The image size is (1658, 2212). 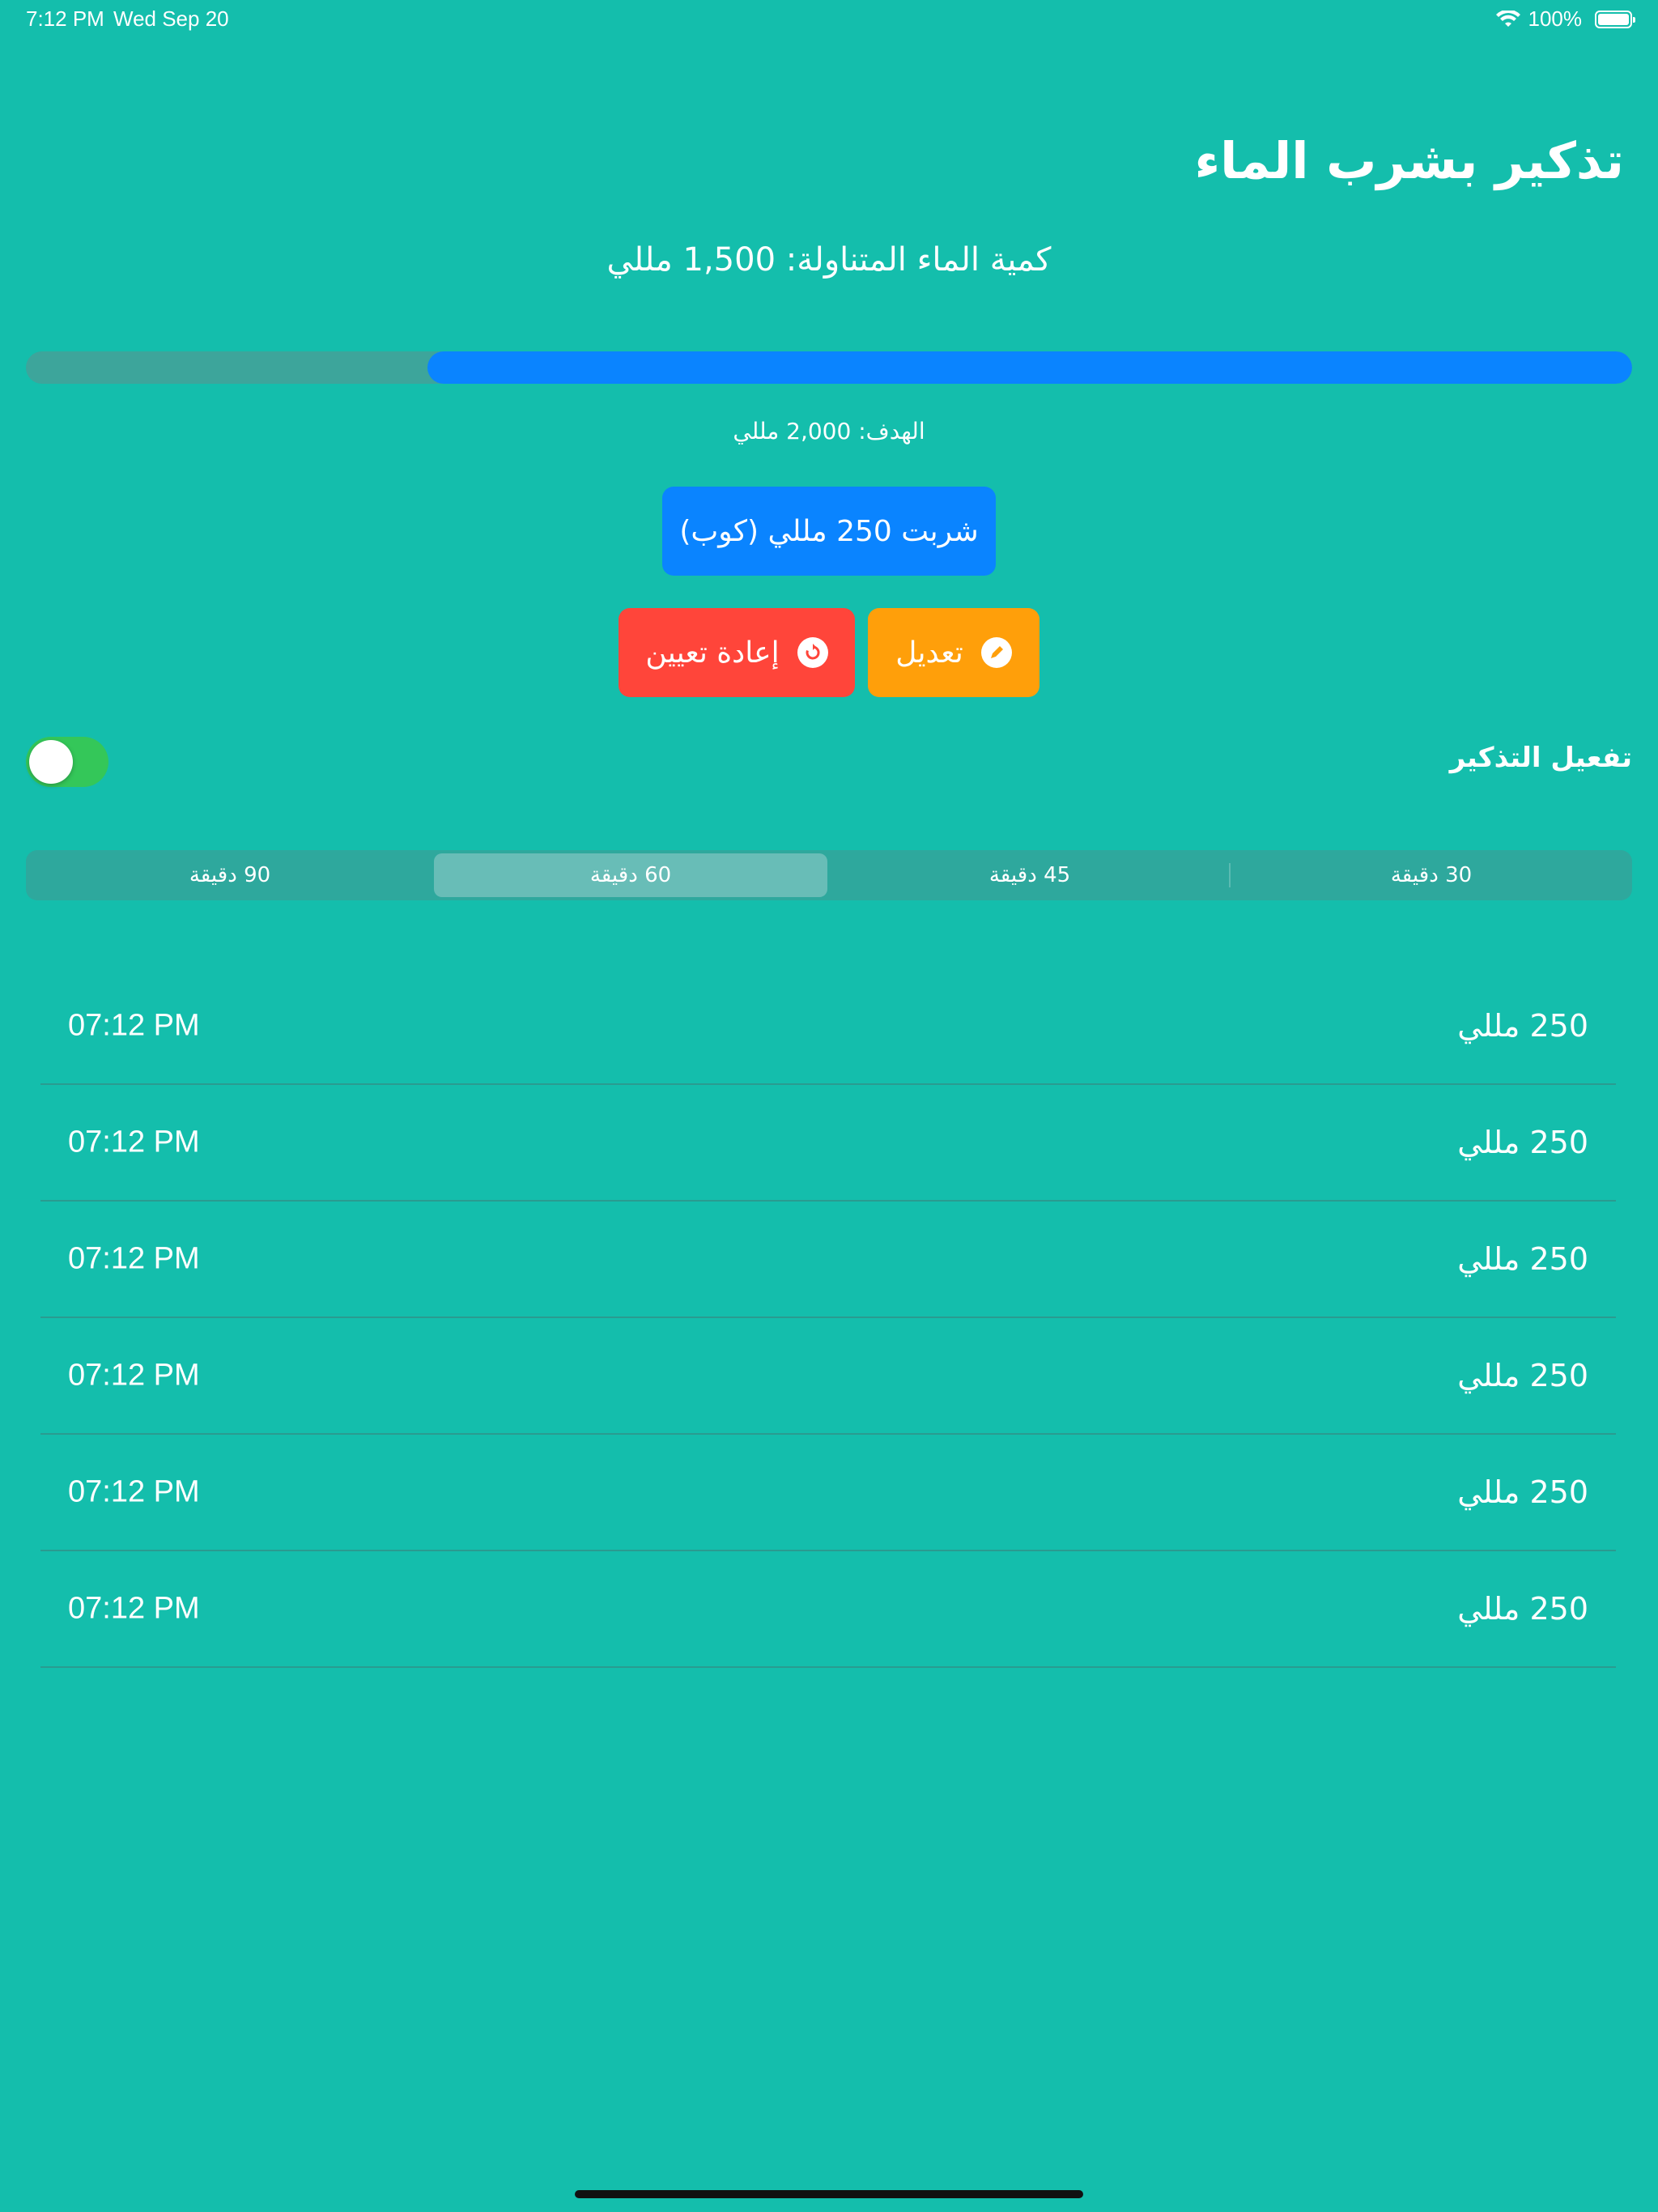 What do you see at coordinates (829, 431) in the screenshot?
I see `goal-label: الهدف: 2,000 مللي` at bounding box center [829, 431].